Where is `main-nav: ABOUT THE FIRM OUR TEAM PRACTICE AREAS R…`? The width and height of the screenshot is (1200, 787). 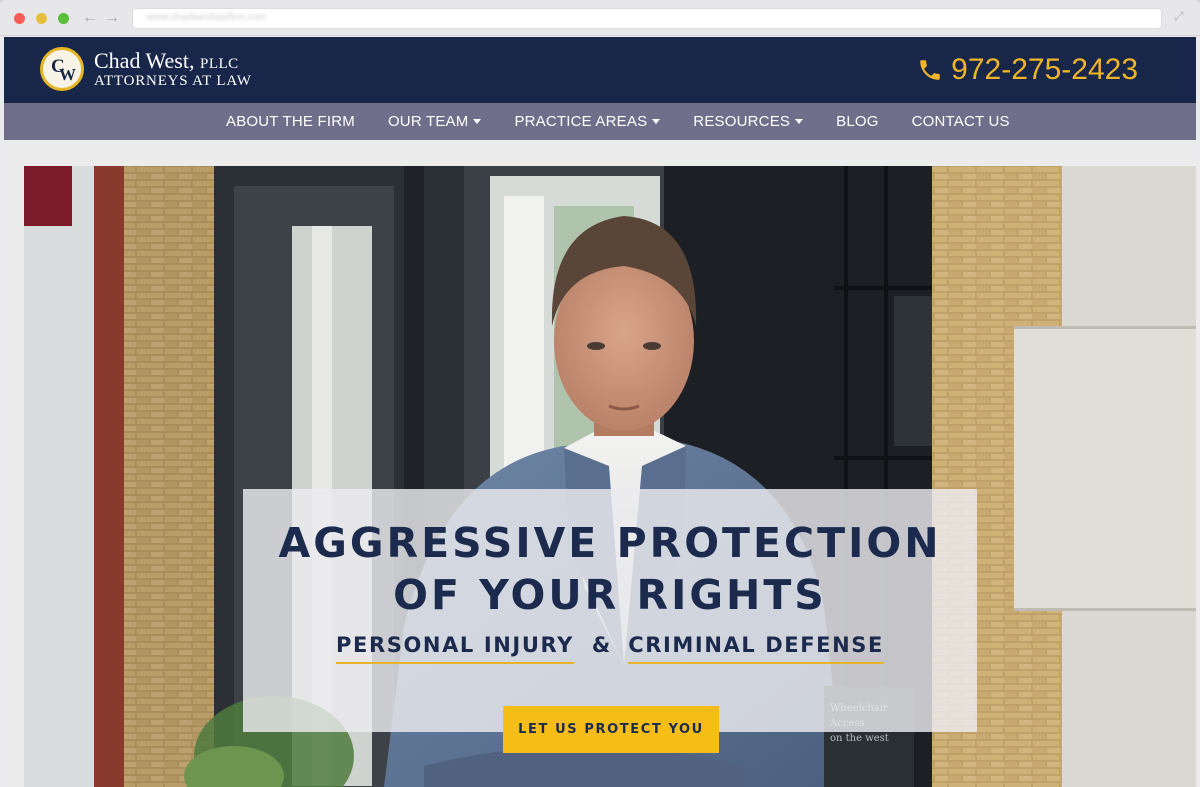 main-nav: ABOUT THE FIRM OUR TEAM PRACTICE AREAS R… is located at coordinates (600, 121).